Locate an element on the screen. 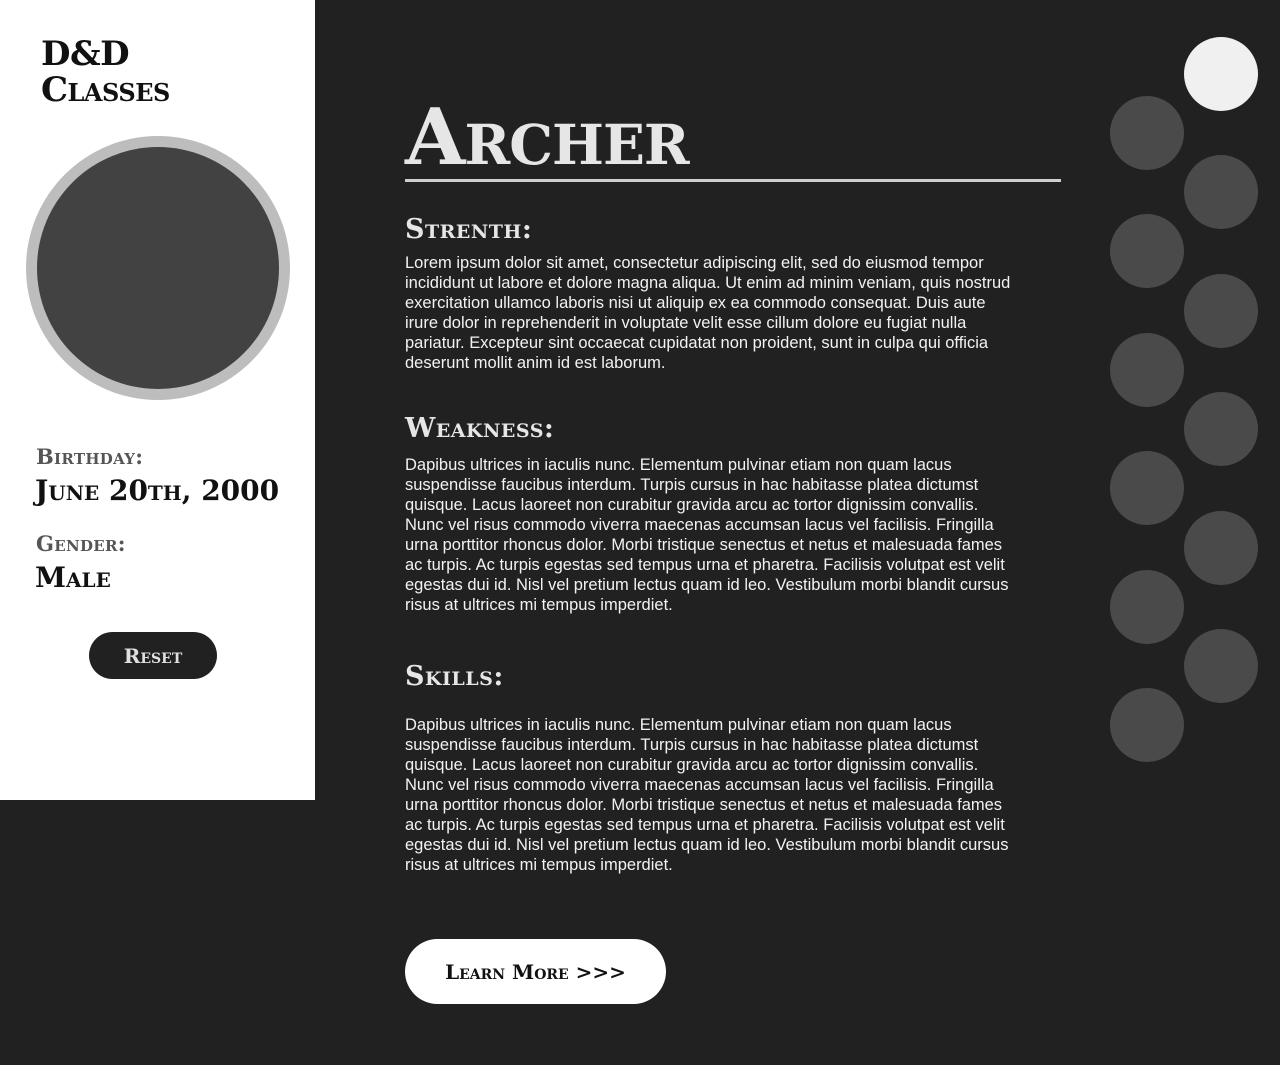 The height and width of the screenshot is (1065, 1280). logo-line-1: D&D is located at coordinates (85, 54).